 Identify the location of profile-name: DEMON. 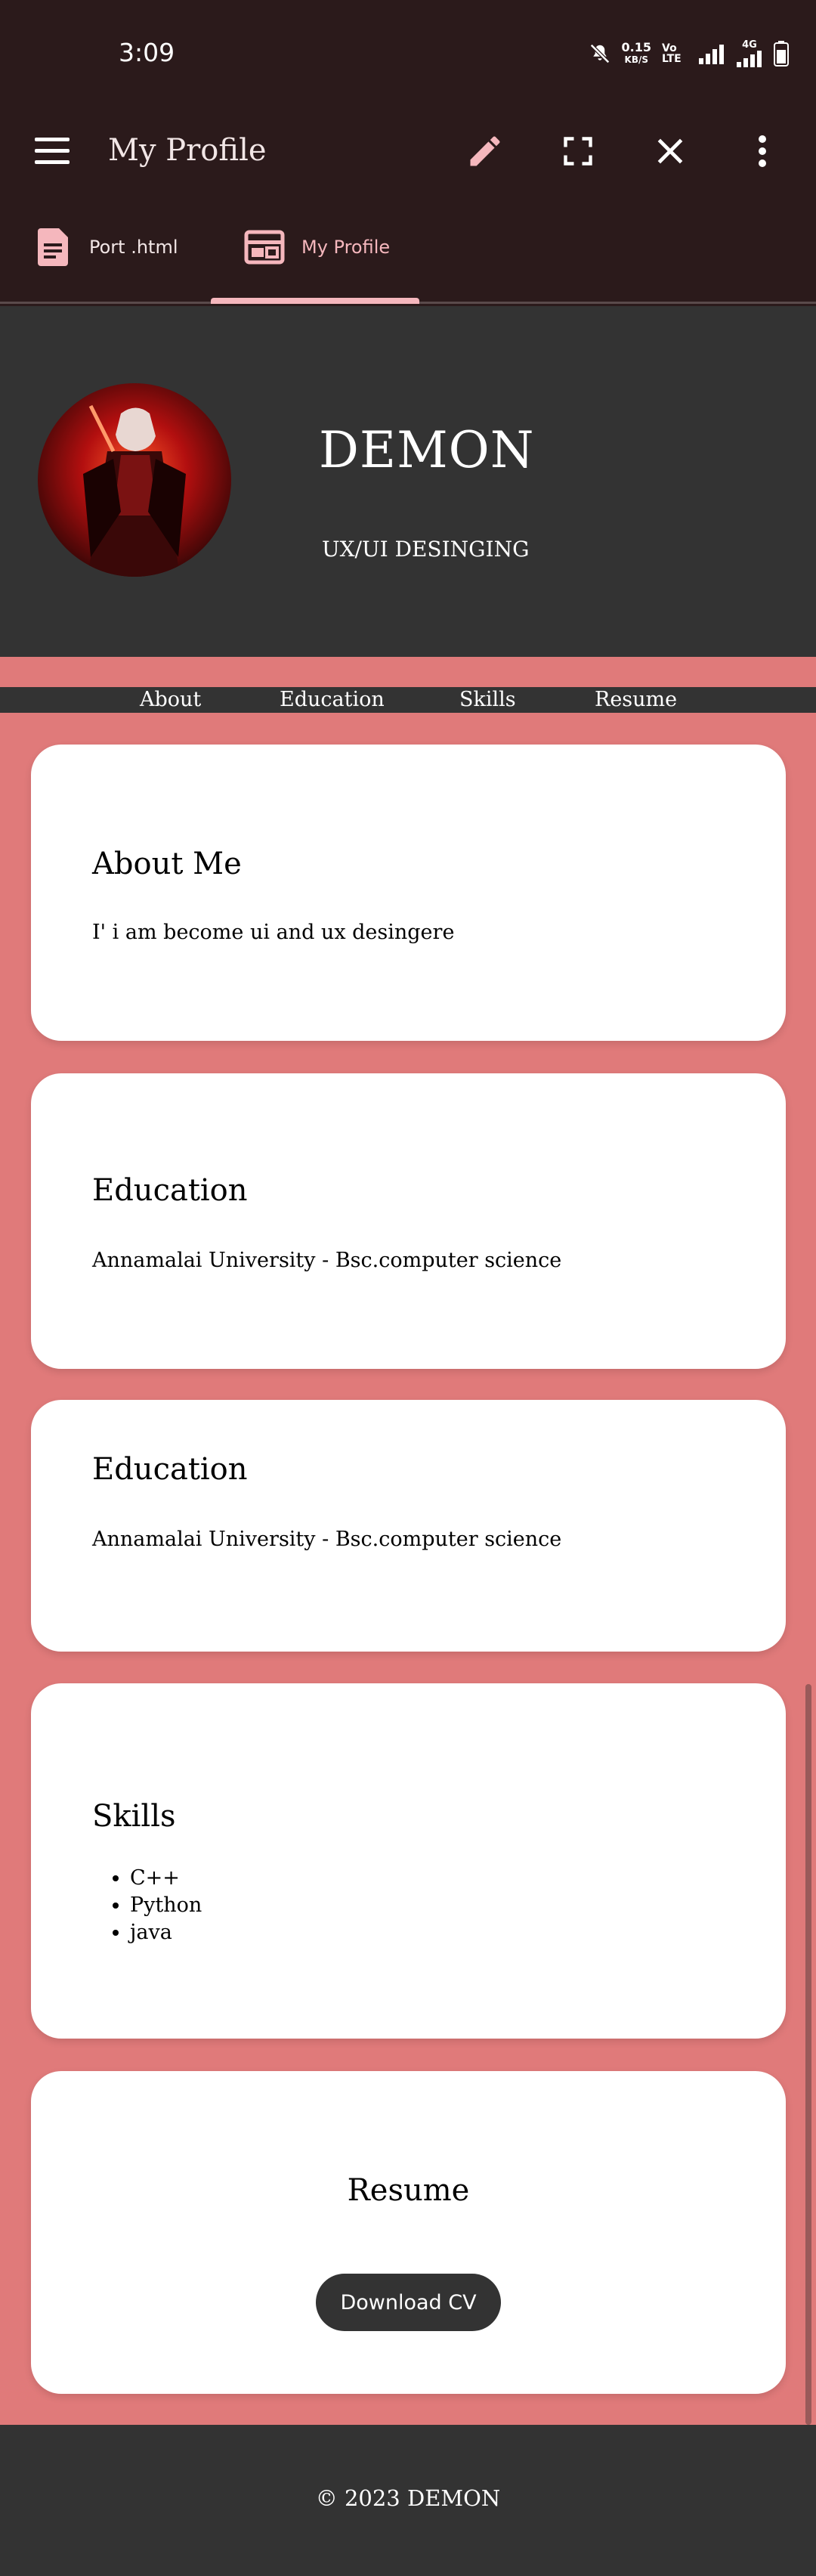
(427, 450).